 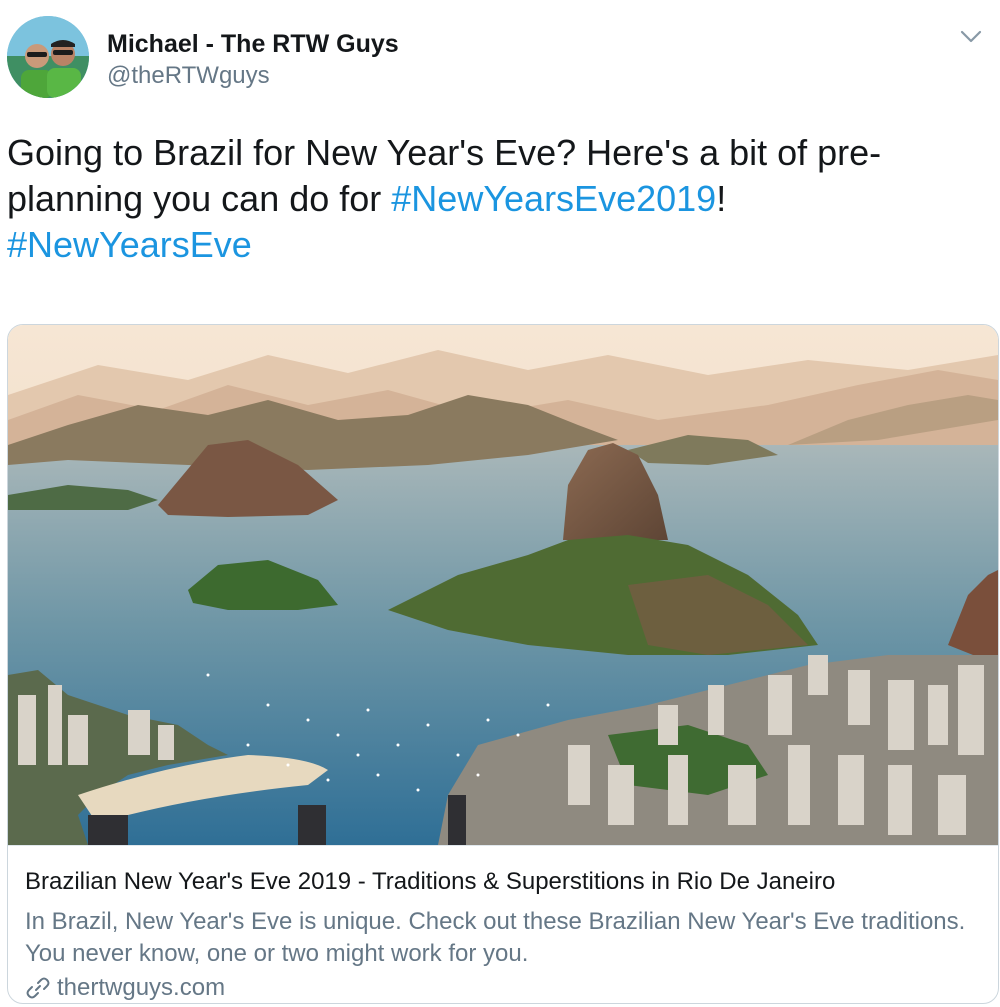 I want to click on card-domain: thertwguys.com, so click(x=125, y=988).